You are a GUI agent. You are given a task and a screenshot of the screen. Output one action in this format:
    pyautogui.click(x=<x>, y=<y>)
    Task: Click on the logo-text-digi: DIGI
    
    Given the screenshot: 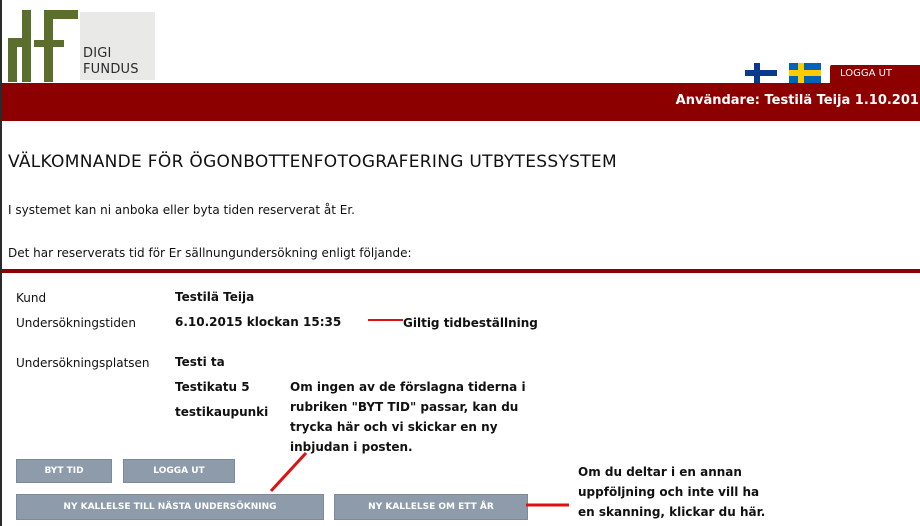 What is the action you would take?
    pyautogui.click(x=97, y=53)
    